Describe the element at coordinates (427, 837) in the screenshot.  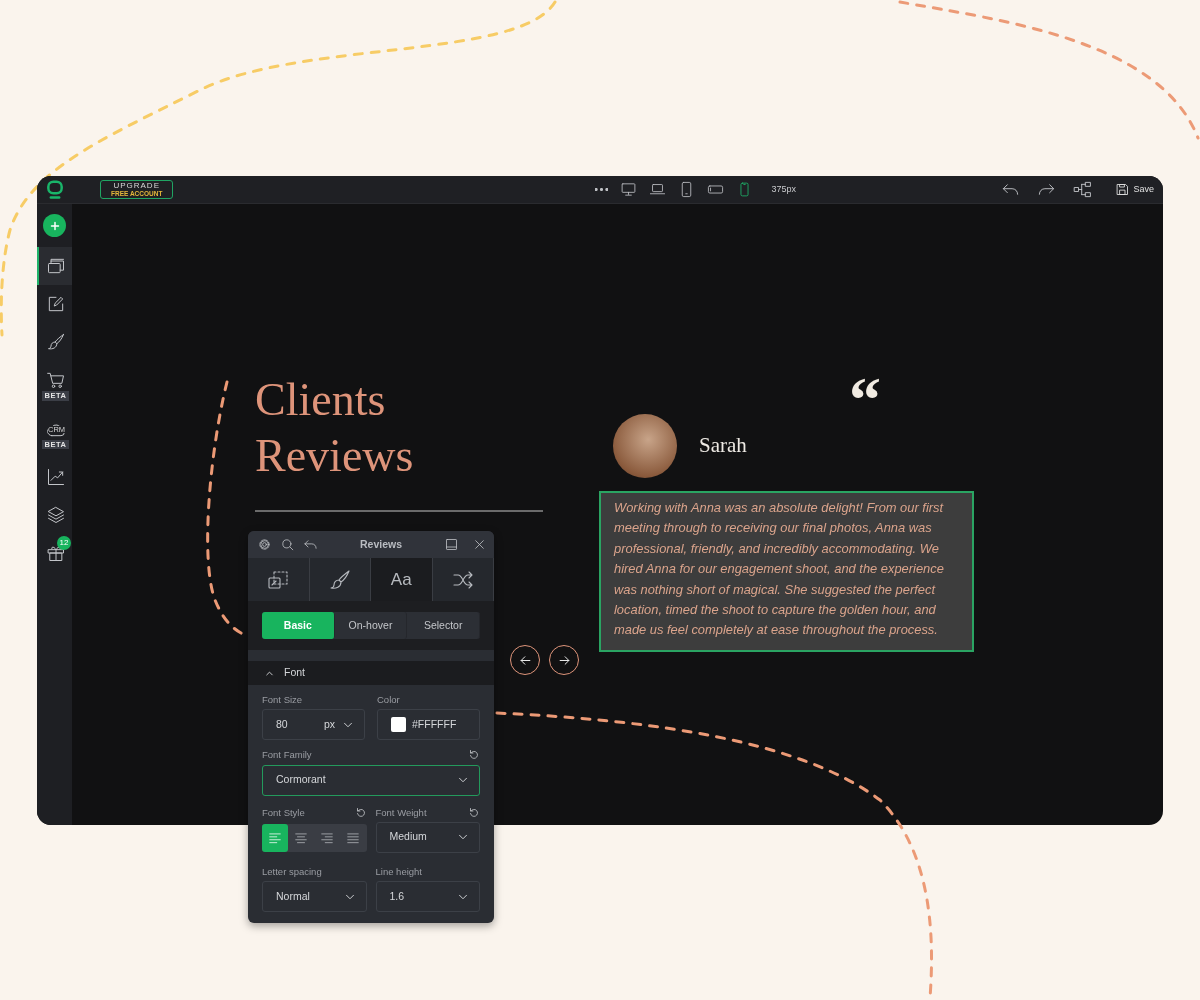
I see `font-weight-dropdown: Medium` at that location.